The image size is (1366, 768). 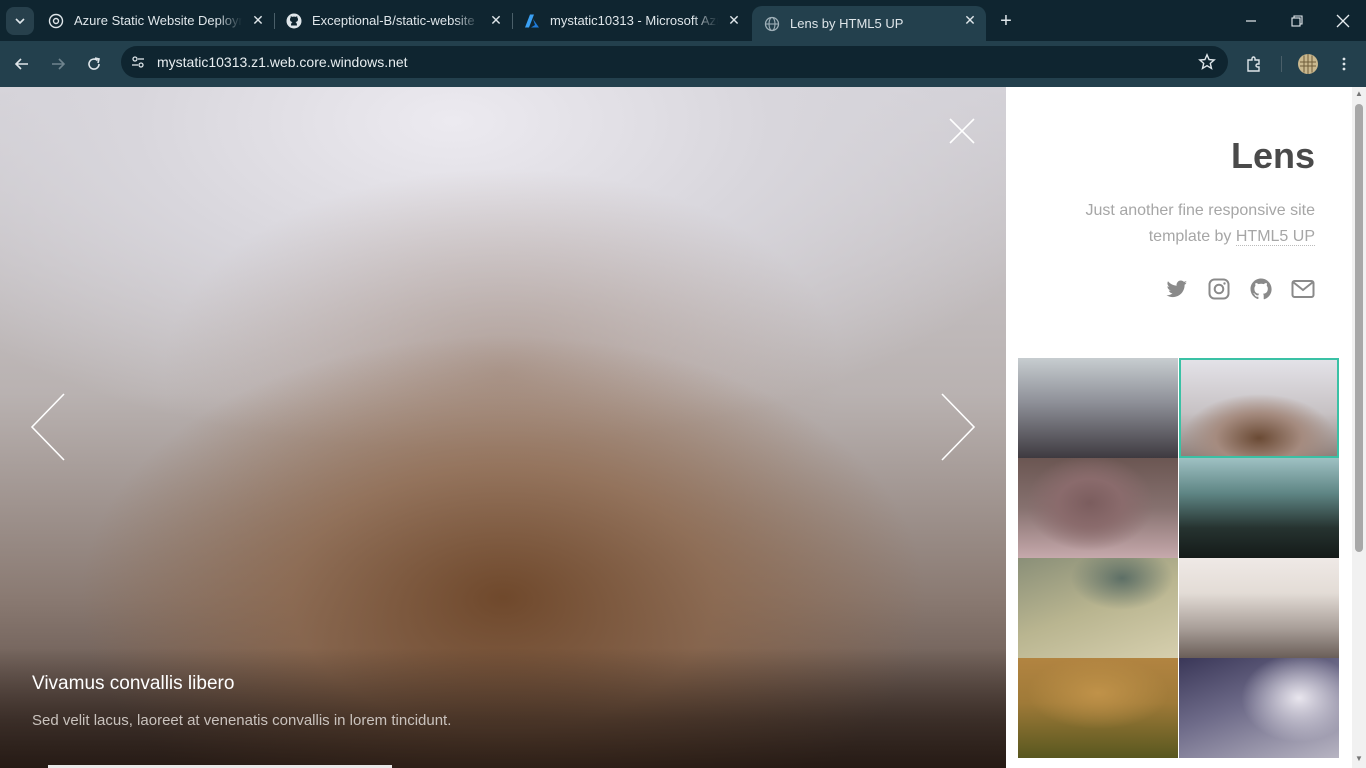 I want to click on next-arrow-icon, so click(x=958, y=427).